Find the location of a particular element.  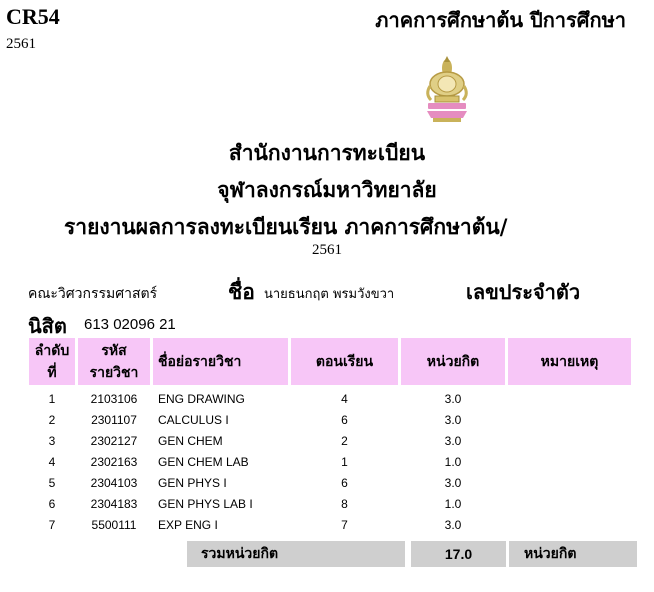

cell-no: 4 is located at coordinates (52, 461).